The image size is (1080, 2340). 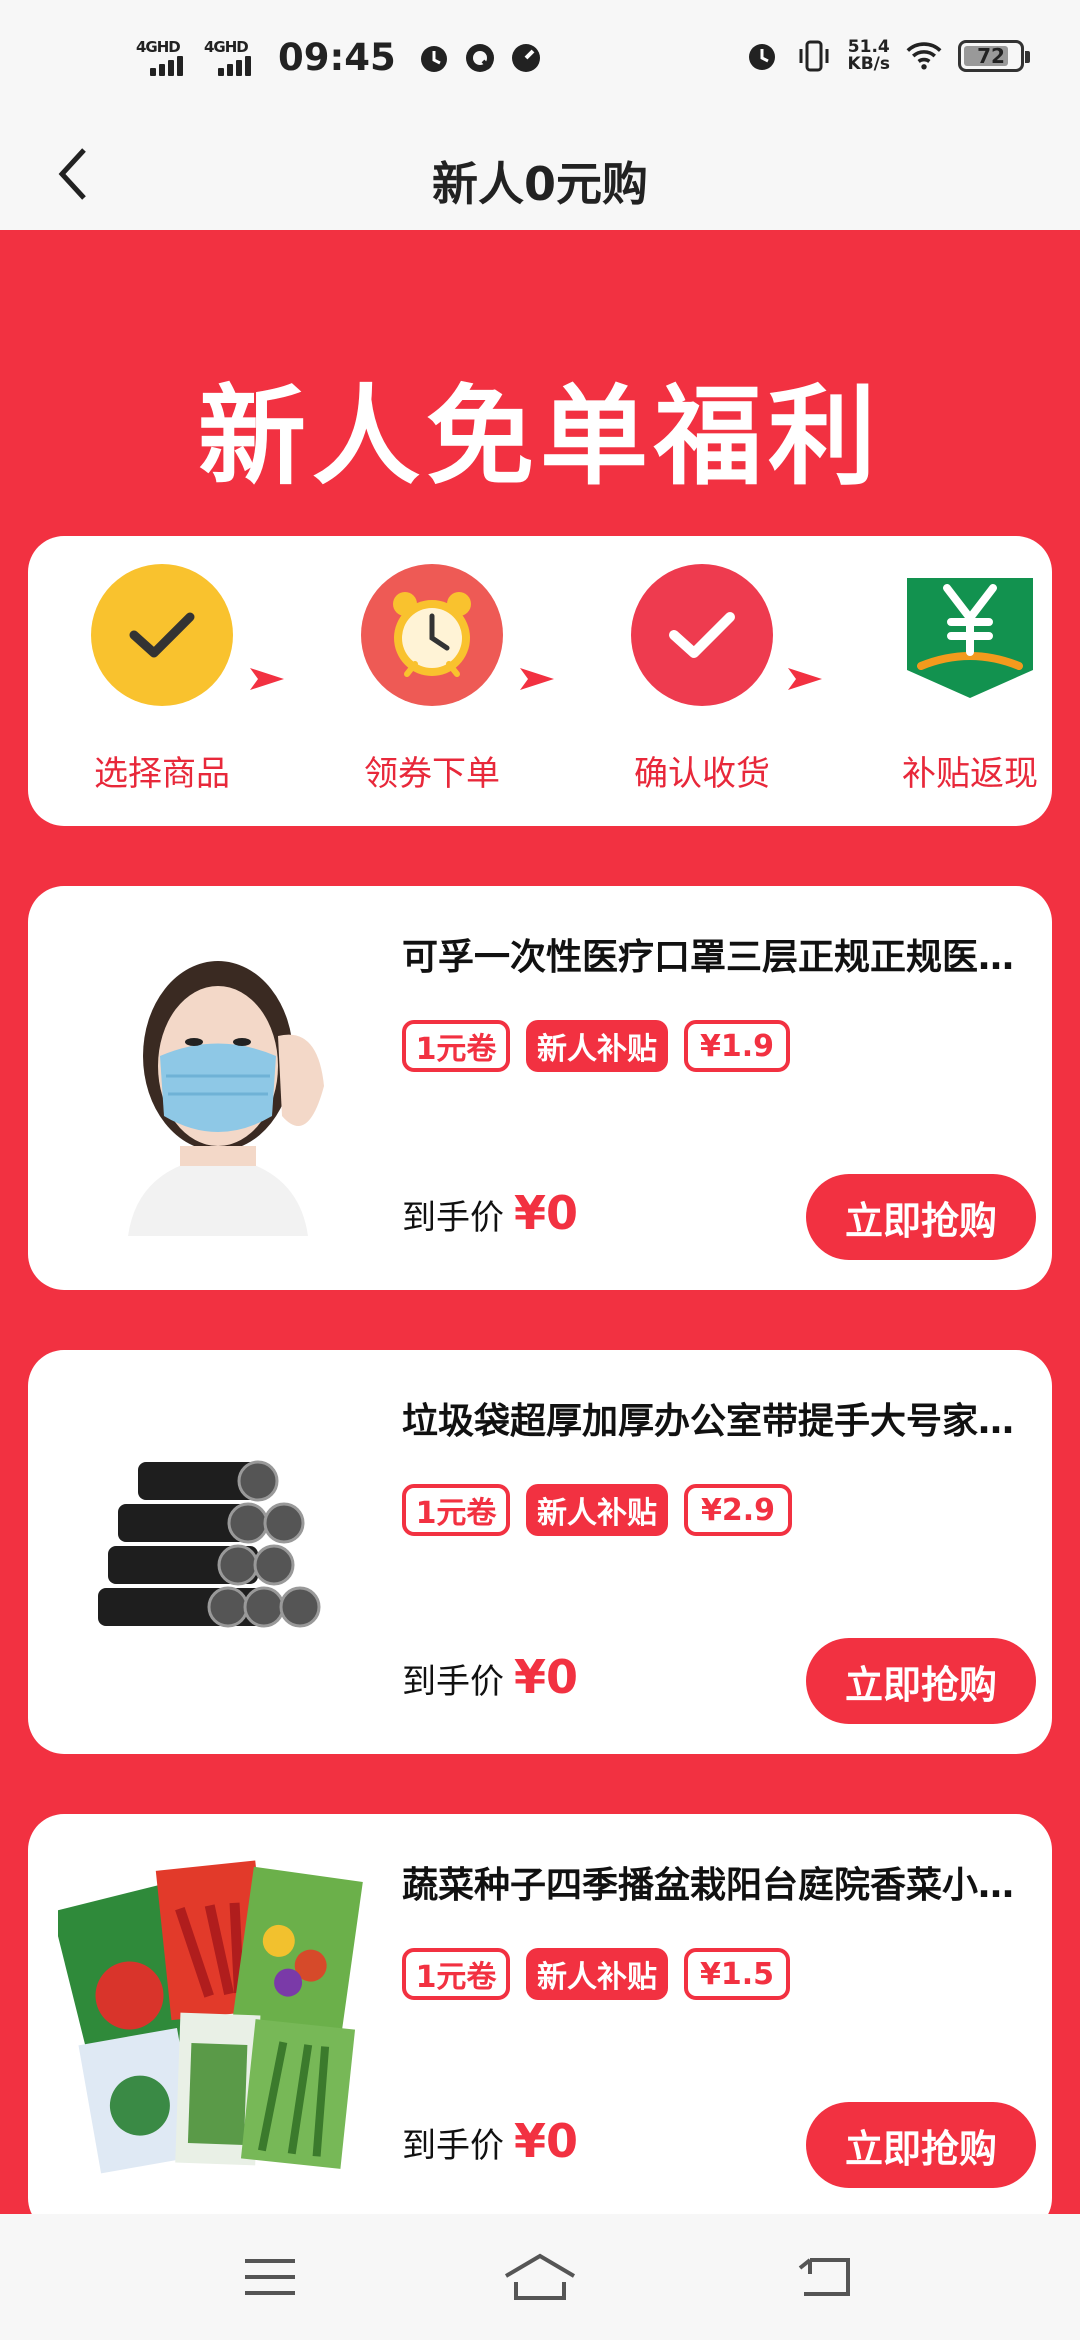 I want to click on product-title: 可孚一次性医疗口罩三层正规正规医用外科口罩, so click(x=722, y=954).